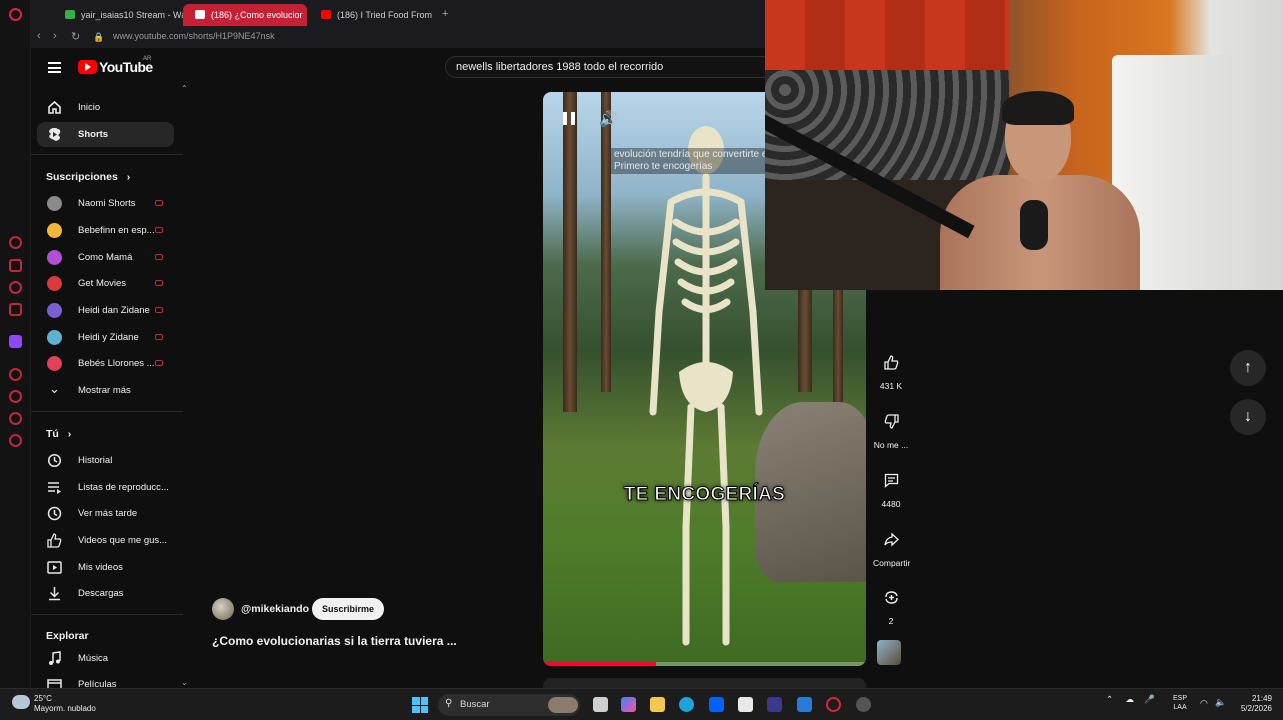  I want to click on volume-icon: 🔊, so click(608, 119).